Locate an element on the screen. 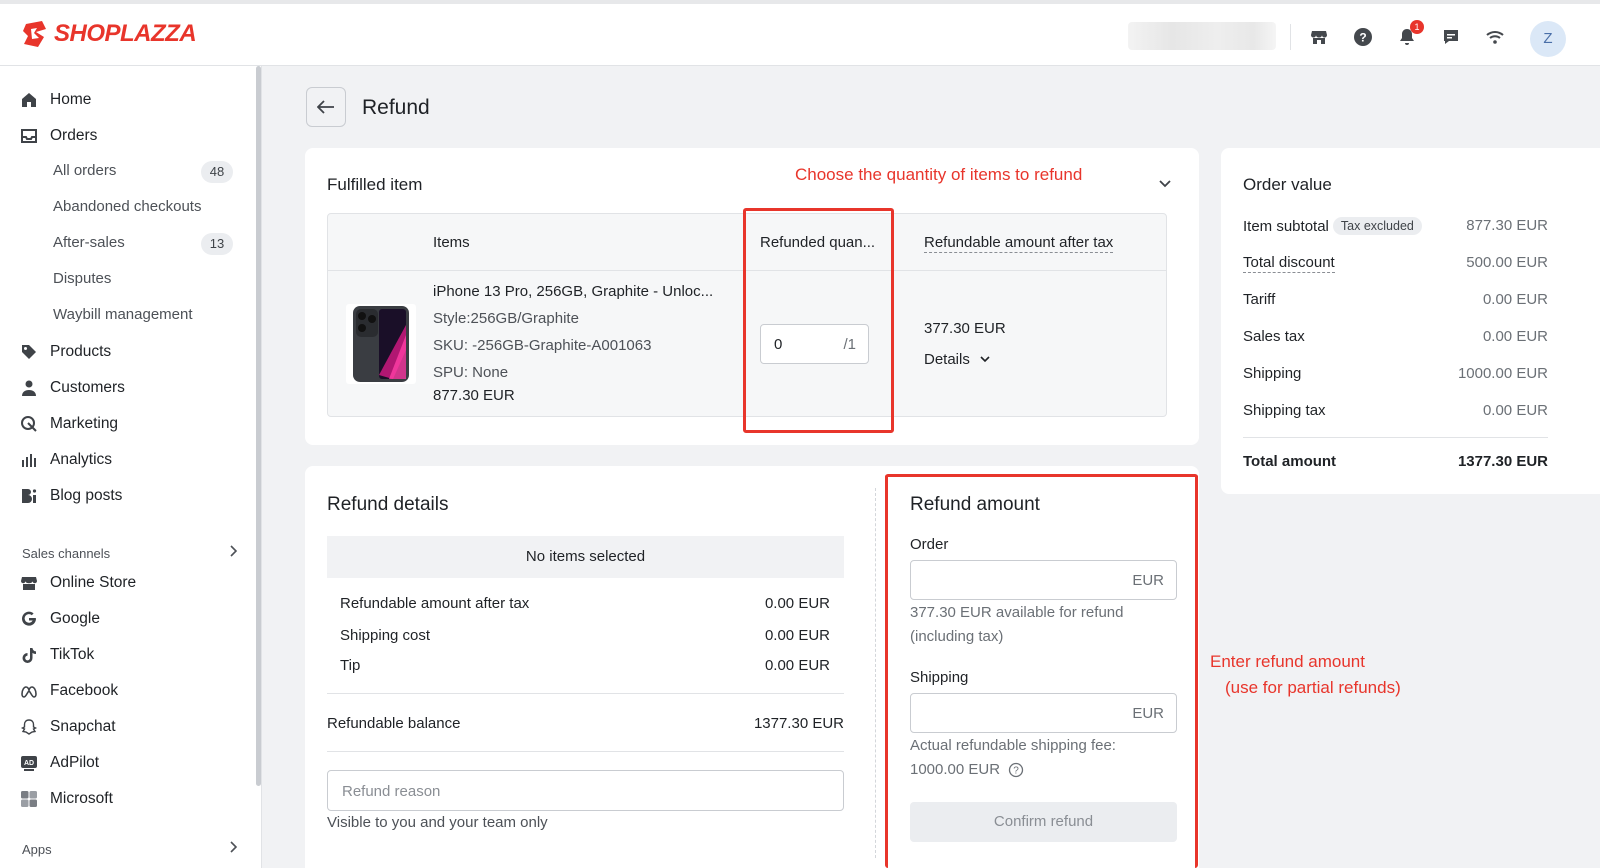 This screenshot has height=868, width=1600. order-value-title: Order value is located at coordinates (1287, 184).